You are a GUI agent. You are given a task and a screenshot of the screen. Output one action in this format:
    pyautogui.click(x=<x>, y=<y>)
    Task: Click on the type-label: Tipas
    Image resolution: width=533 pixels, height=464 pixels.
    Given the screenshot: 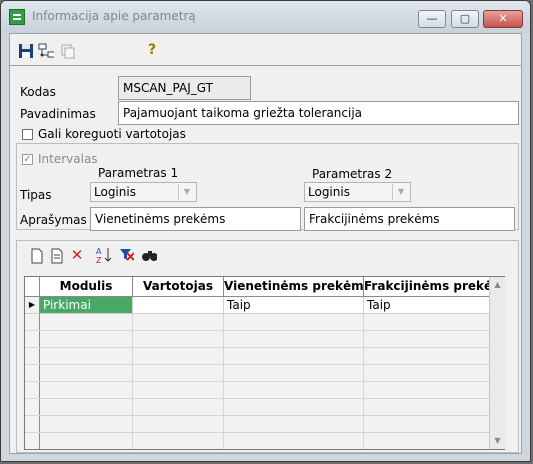 What is the action you would take?
    pyautogui.click(x=36, y=195)
    